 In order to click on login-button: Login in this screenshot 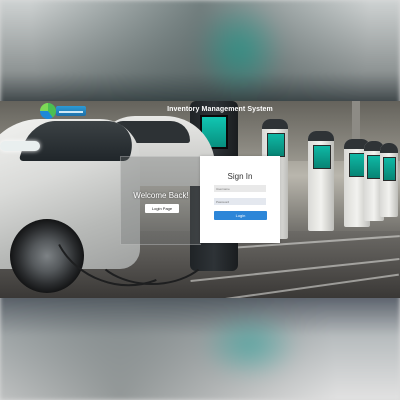, I will do `click(240, 215)`.